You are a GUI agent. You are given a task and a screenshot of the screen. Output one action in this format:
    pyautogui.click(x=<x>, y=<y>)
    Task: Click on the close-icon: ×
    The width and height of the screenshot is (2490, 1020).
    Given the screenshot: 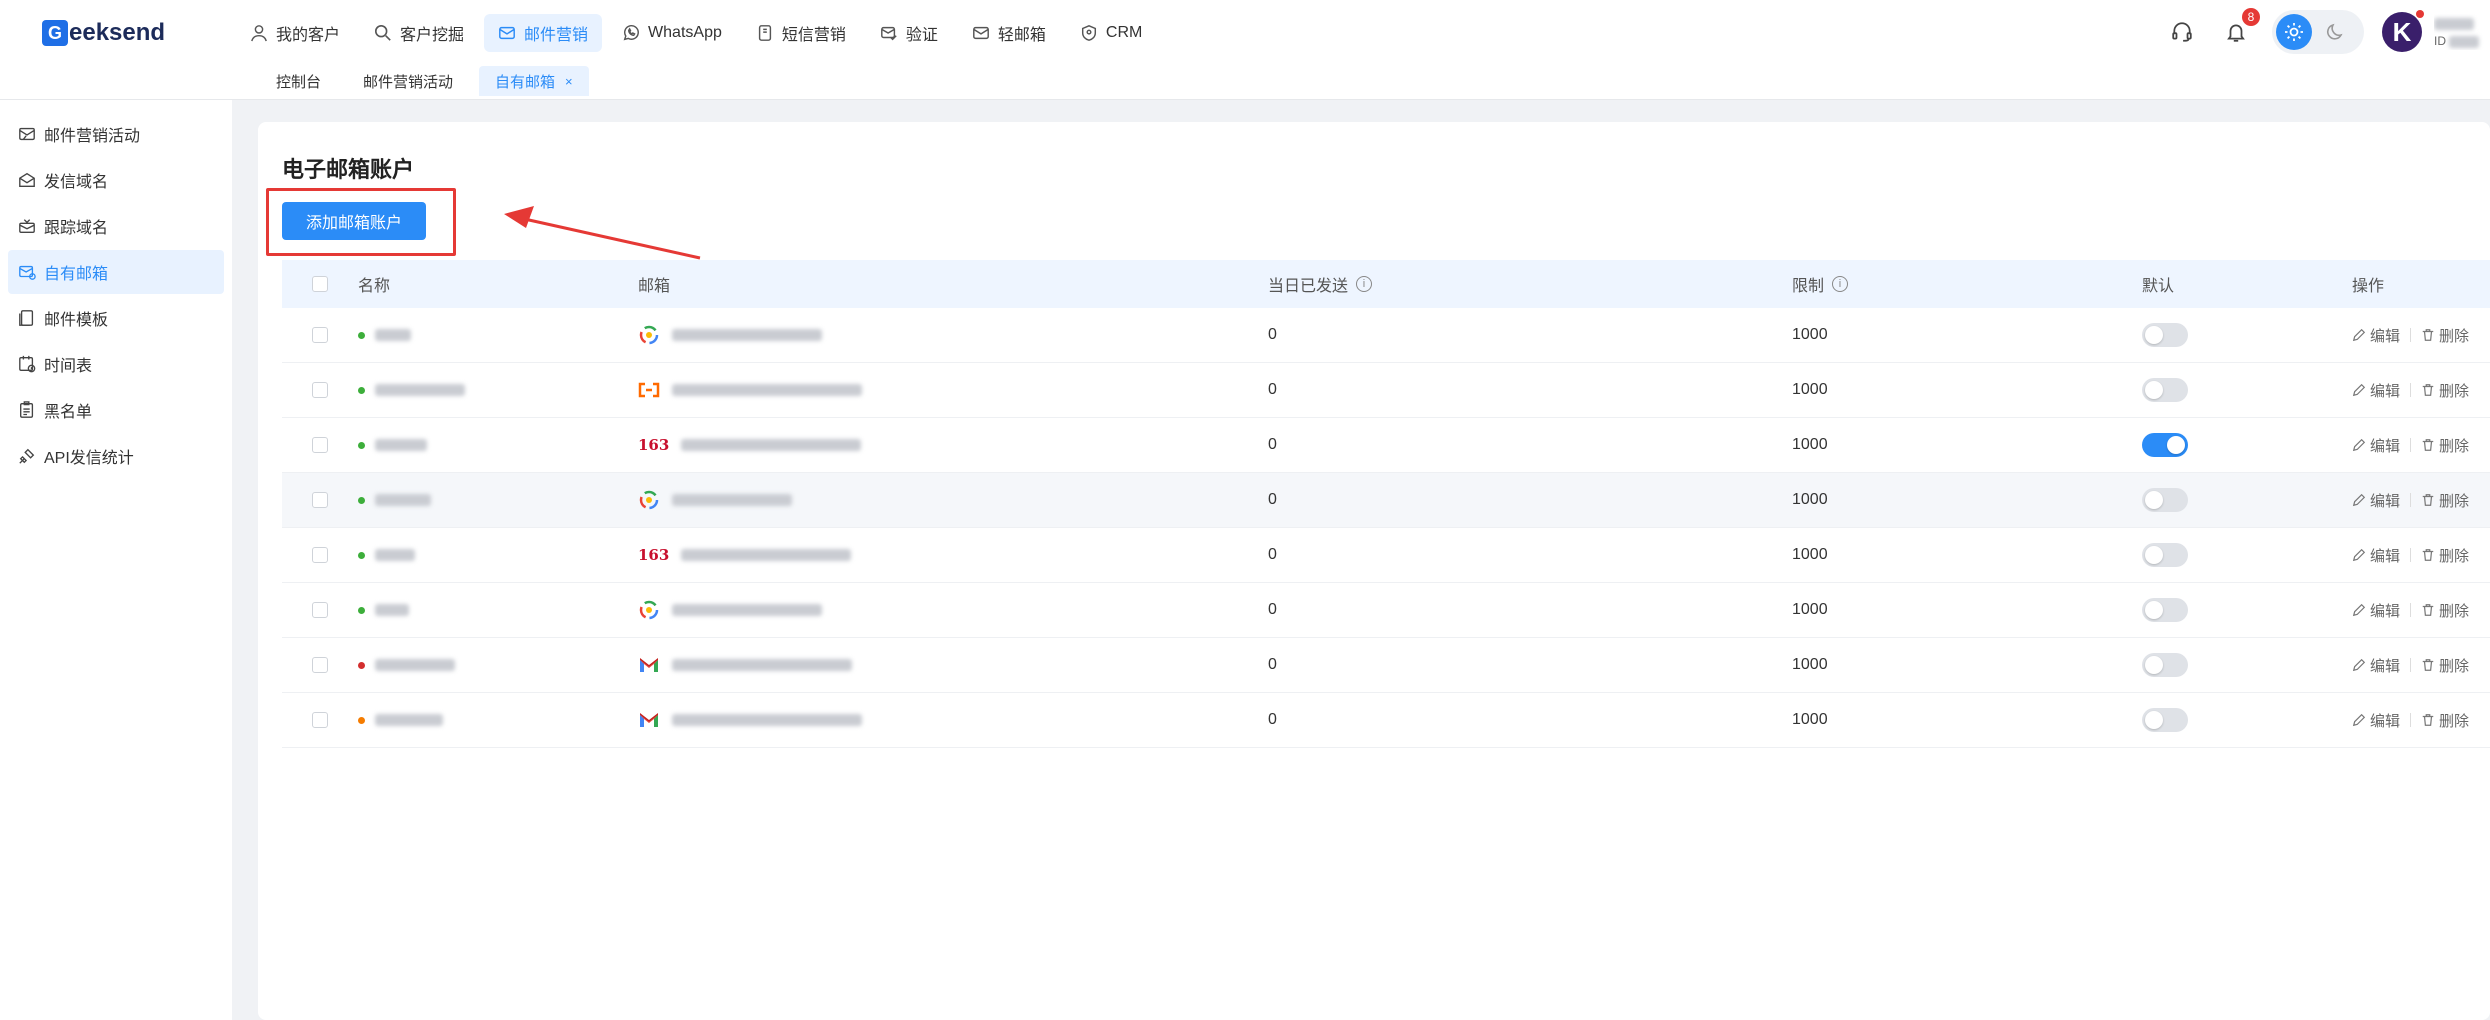 What is the action you would take?
    pyautogui.click(x=569, y=81)
    